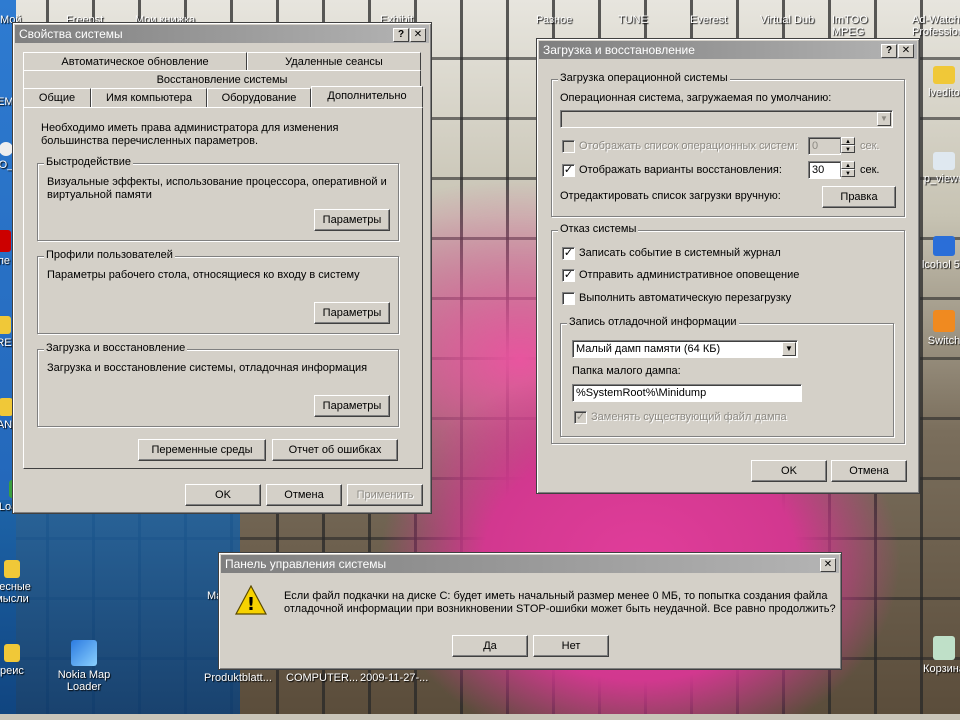 The width and height of the screenshot is (960, 720). Describe the element at coordinates (571, 646) in the screenshot. I see `no-button: Нет` at that location.